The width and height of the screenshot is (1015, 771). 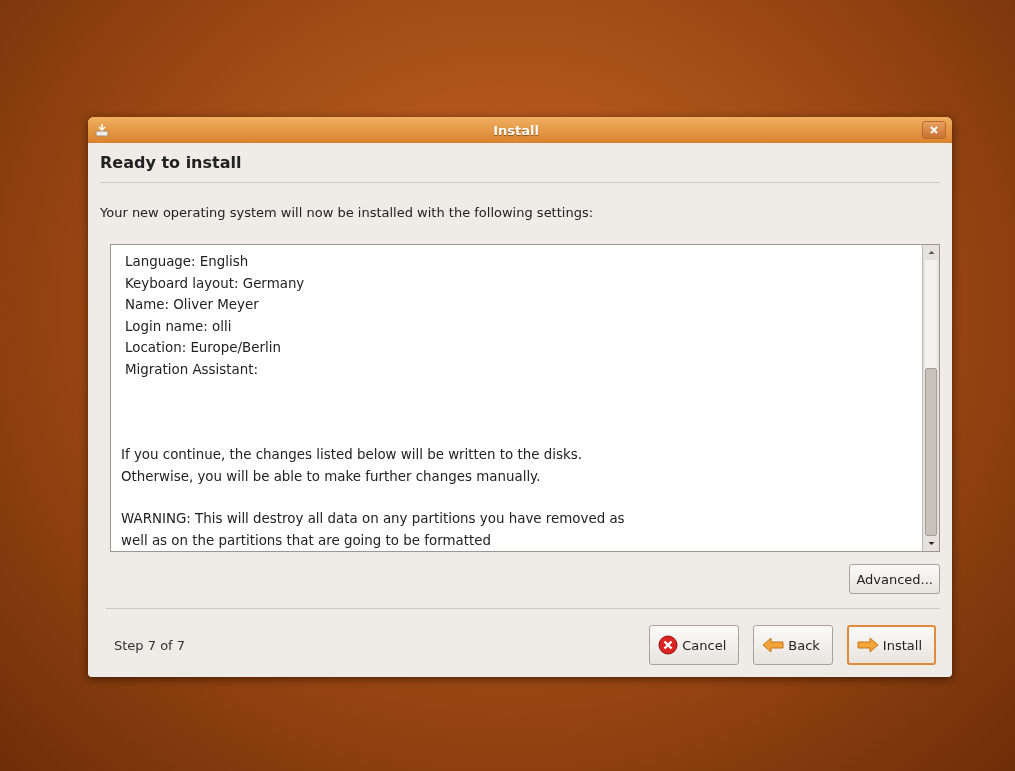 What do you see at coordinates (931, 252) in the screenshot?
I see `scroll-up-icon` at bounding box center [931, 252].